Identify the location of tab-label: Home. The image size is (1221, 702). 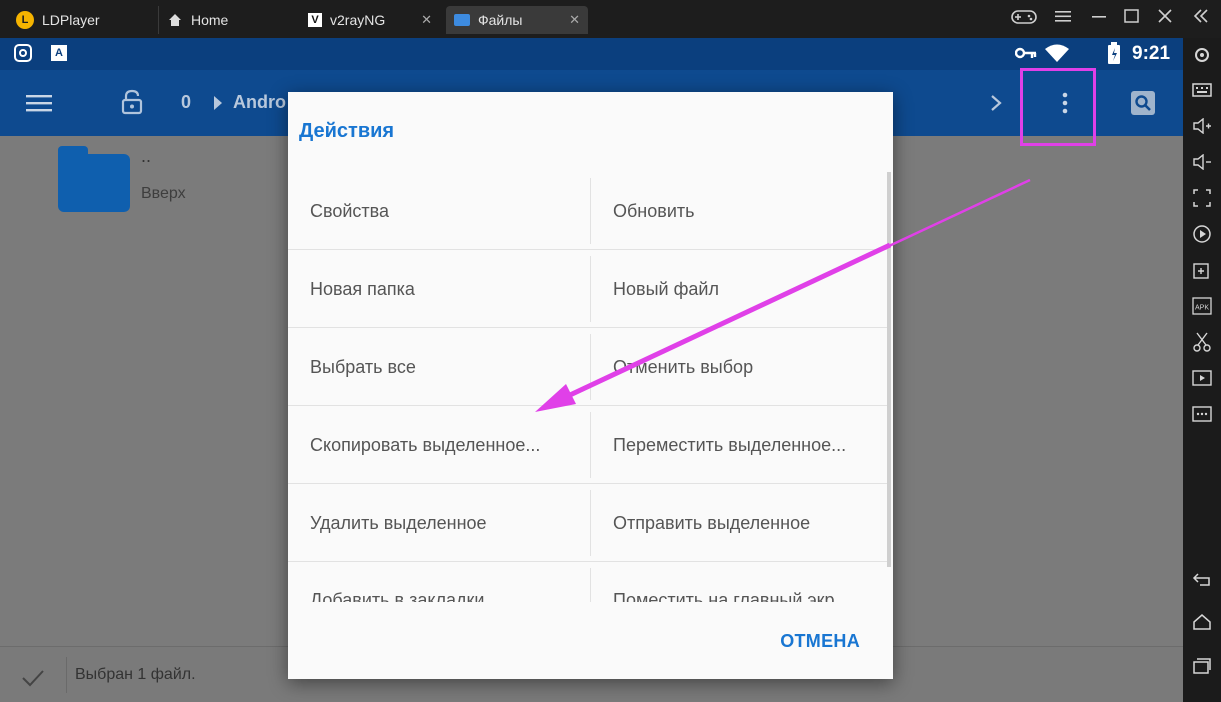
(210, 20).